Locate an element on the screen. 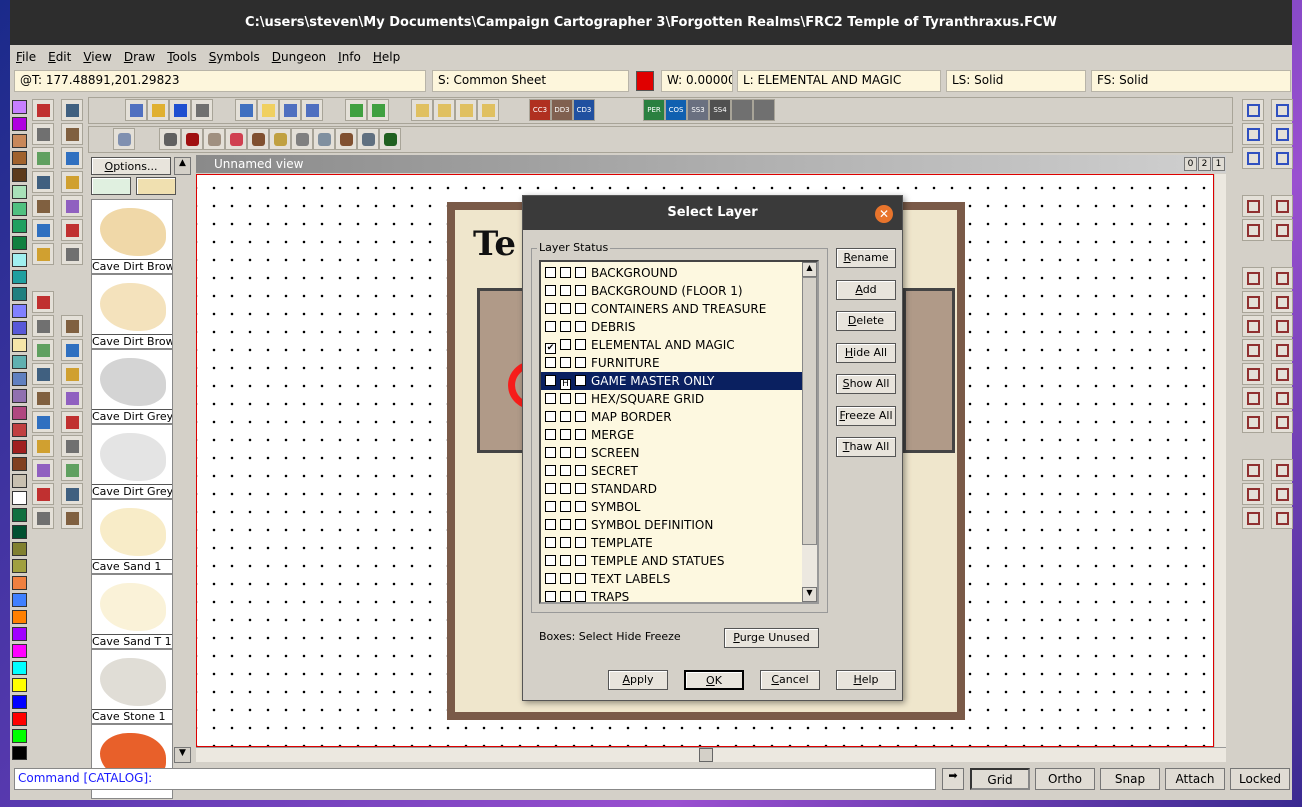  view-button: 2 is located at coordinates (1204, 164).